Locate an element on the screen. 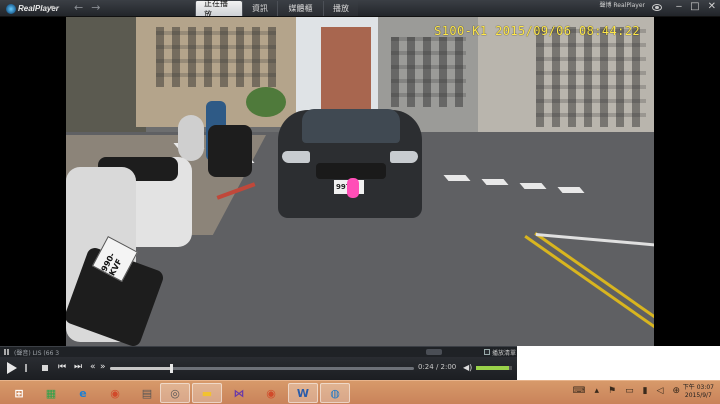 This screenshot has width=720, height=404. tray-up-icon: ▴ is located at coordinates (596, 391).